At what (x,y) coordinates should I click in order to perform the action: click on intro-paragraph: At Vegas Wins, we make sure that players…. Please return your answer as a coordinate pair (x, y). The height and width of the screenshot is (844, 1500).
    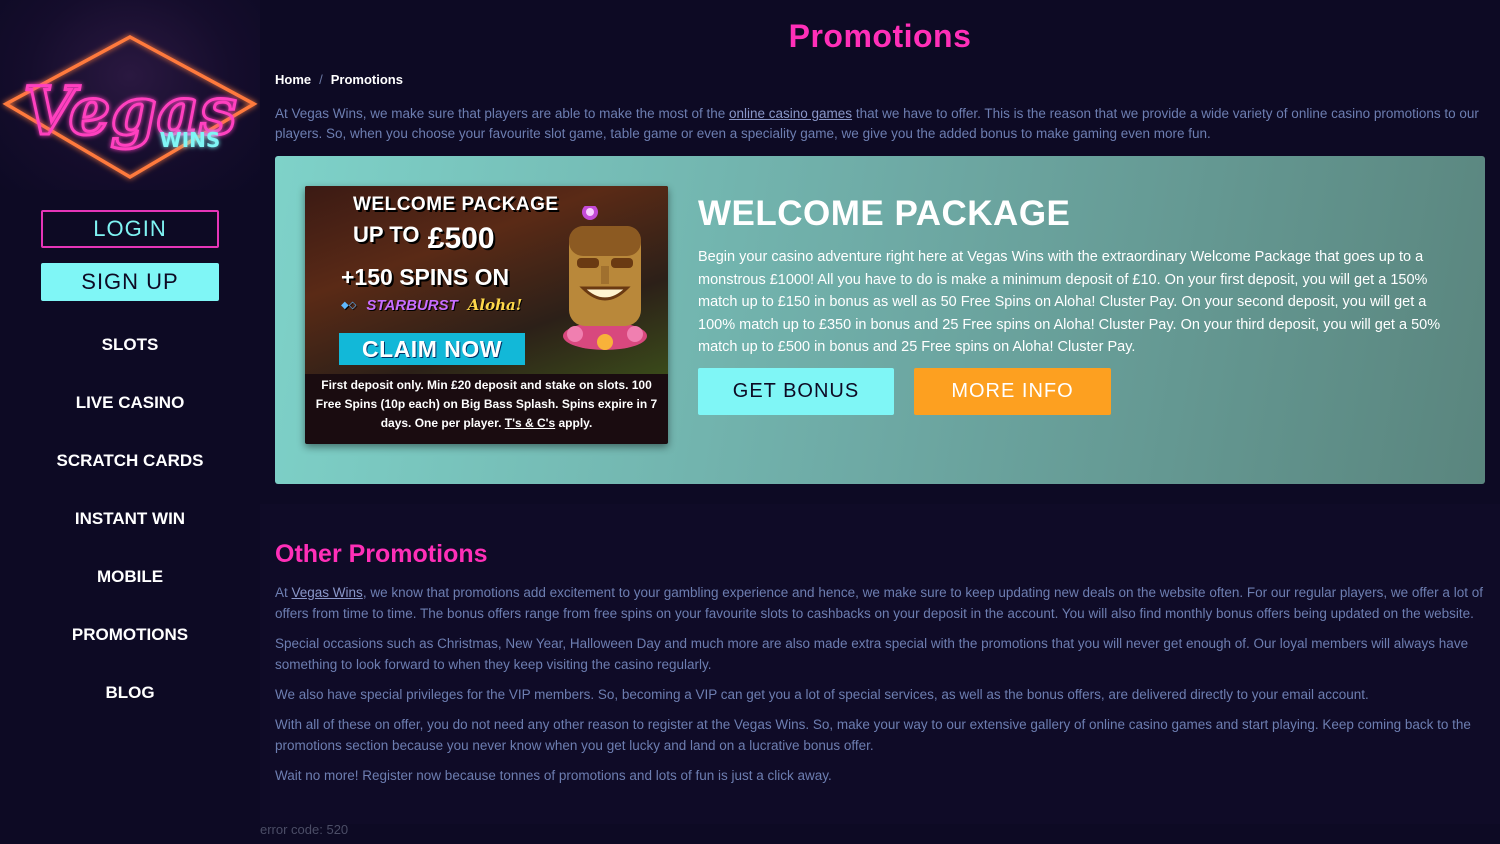
    Looking at the image, I should click on (881, 124).